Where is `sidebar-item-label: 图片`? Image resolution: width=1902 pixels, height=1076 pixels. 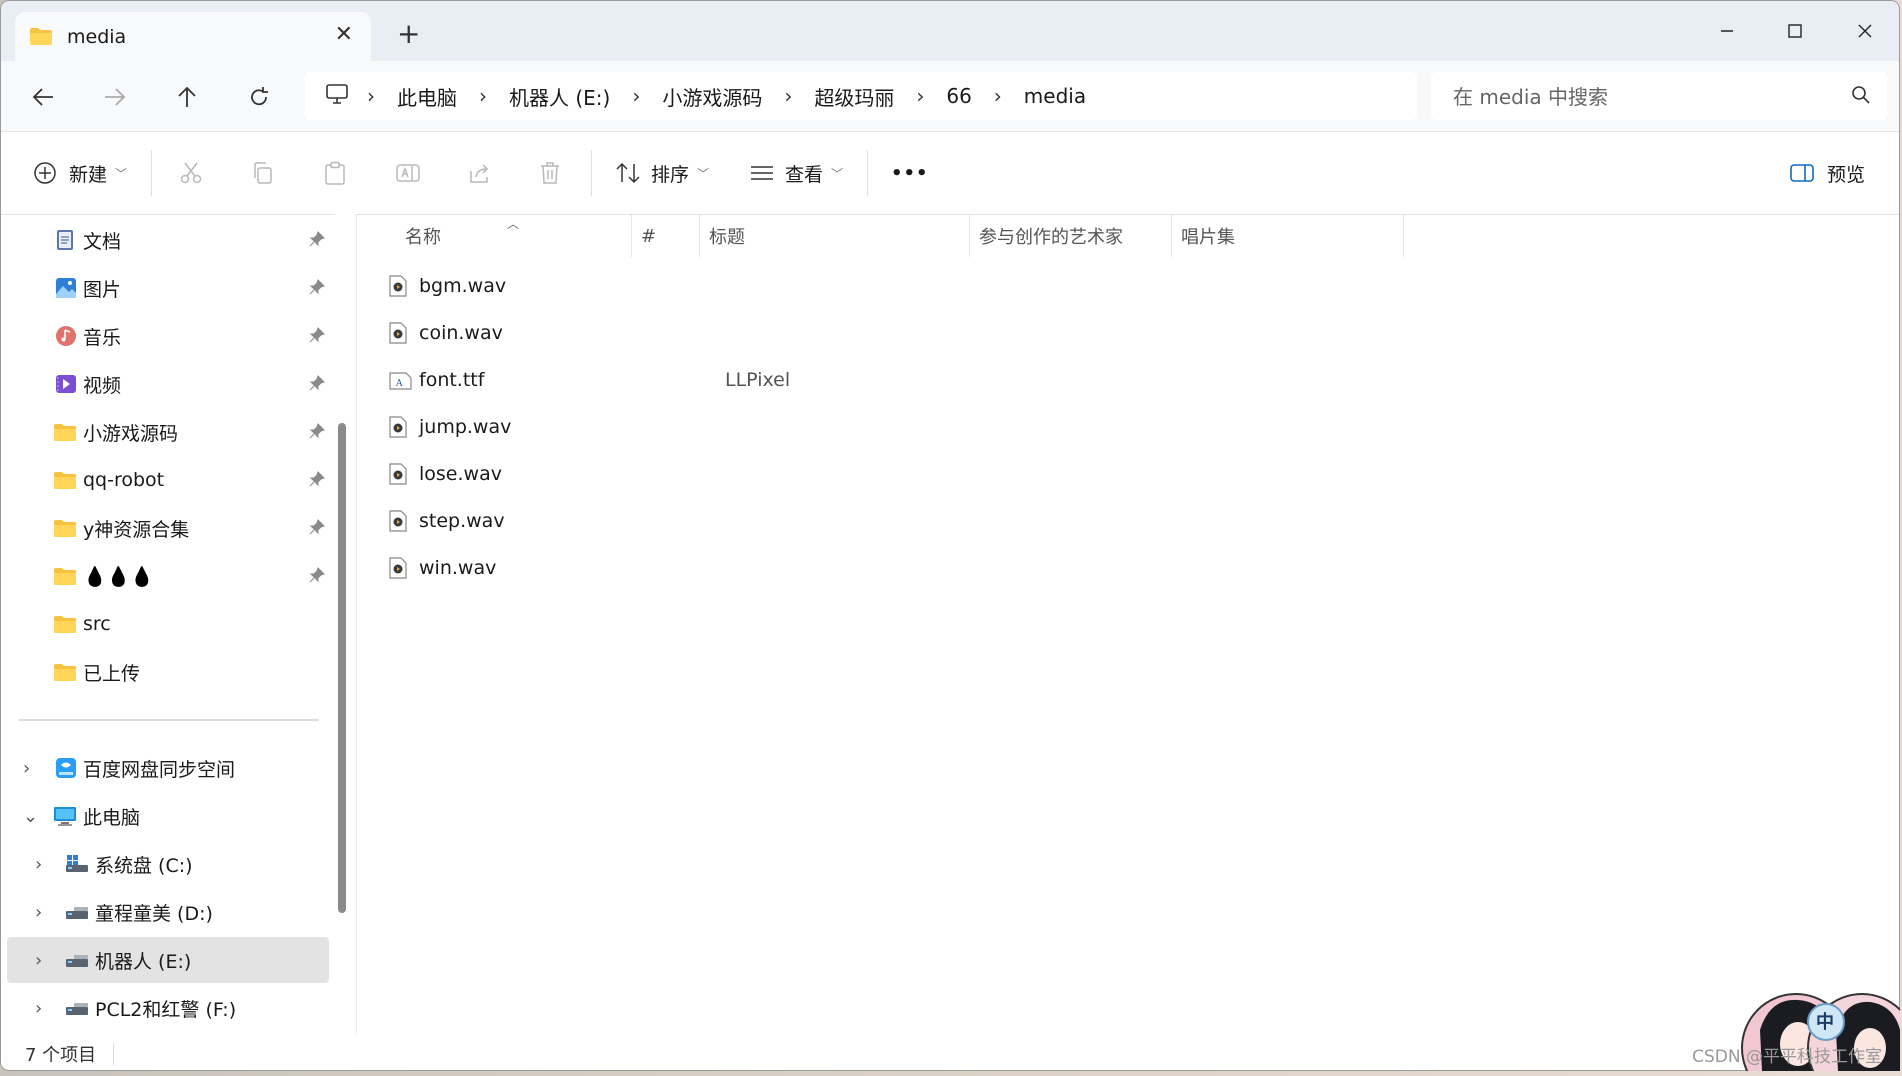 sidebar-item-label: 图片 is located at coordinates (102, 289).